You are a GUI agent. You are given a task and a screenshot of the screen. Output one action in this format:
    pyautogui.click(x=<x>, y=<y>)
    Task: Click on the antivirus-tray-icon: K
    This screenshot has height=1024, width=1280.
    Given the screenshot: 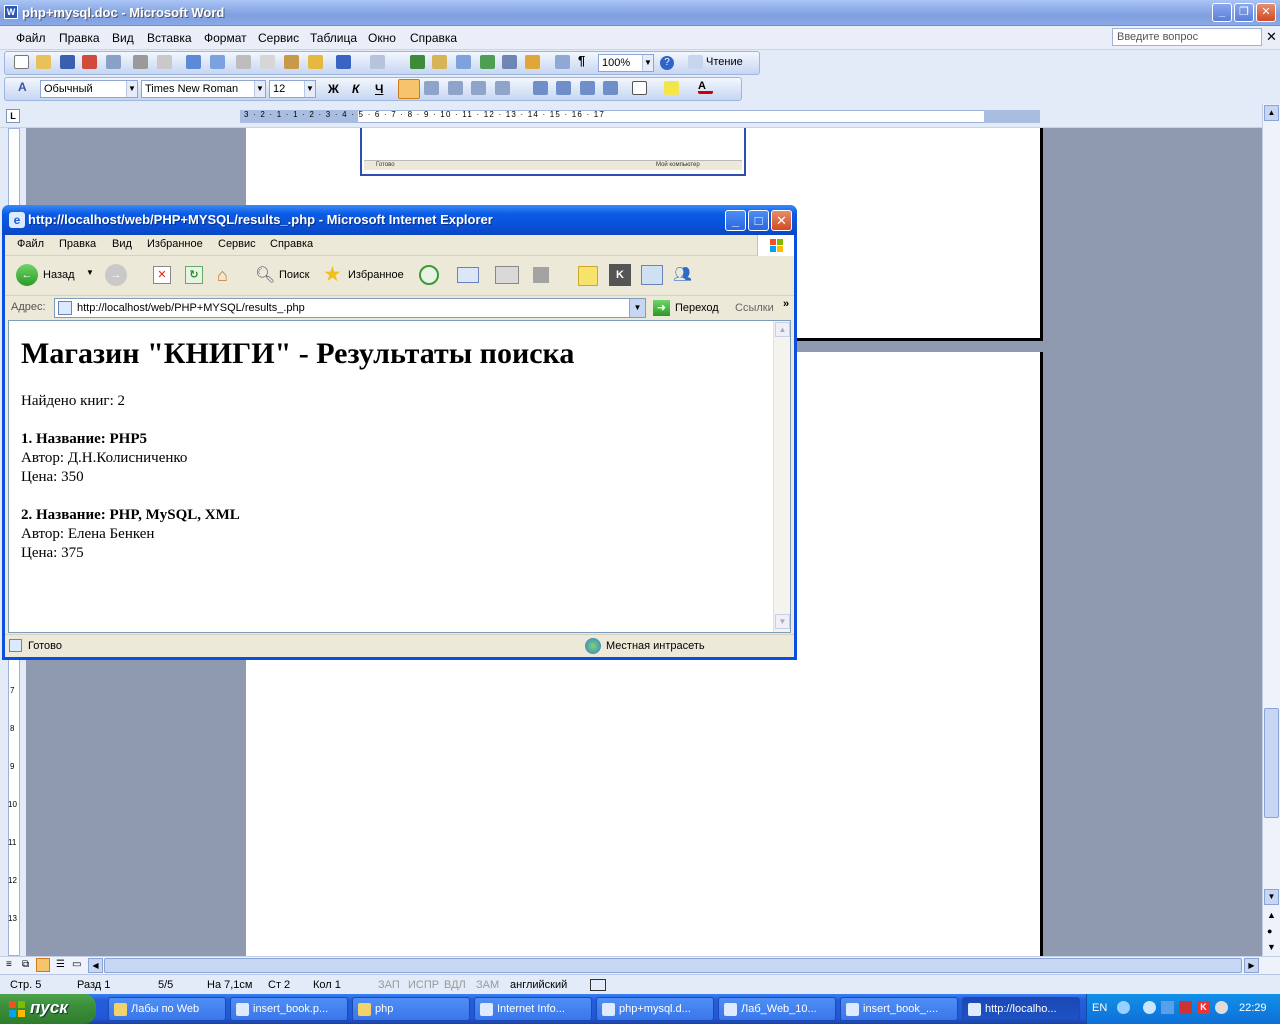 What is the action you would take?
    pyautogui.click(x=1203, y=1007)
    